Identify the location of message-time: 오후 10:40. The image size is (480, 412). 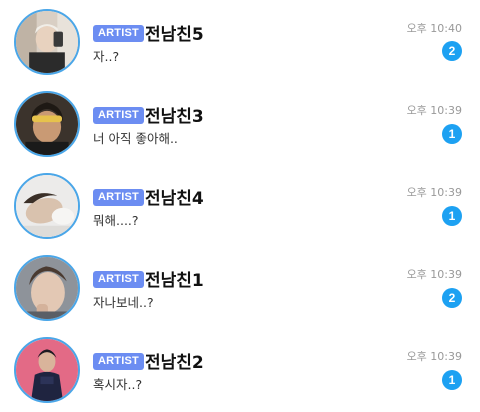
(434, 28).